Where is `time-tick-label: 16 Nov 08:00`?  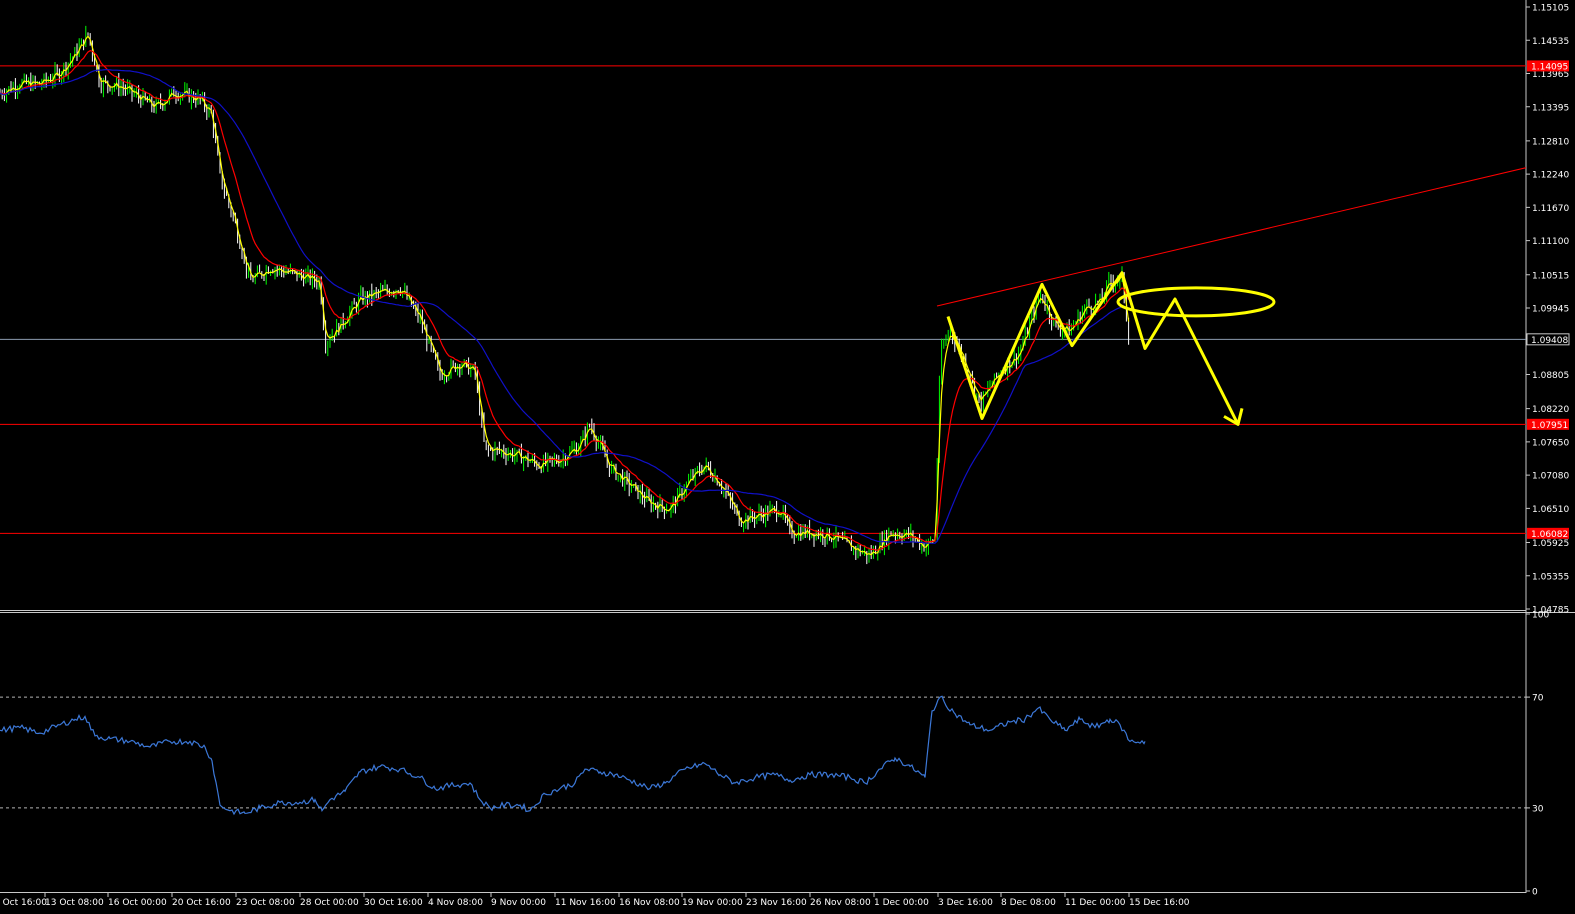 time-tick-label: 16 Nov 08:00 is located at coordinates (649, 903).